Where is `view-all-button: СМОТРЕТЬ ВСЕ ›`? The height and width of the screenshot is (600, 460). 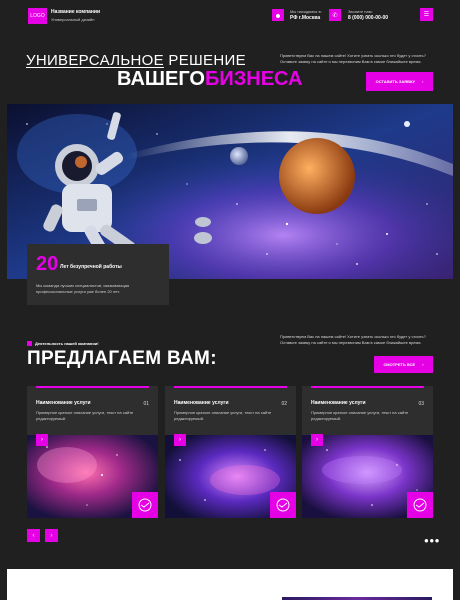
view-all-button: СМОТРЕТЬ ВСЕ › is located at coordinates (403, 364).